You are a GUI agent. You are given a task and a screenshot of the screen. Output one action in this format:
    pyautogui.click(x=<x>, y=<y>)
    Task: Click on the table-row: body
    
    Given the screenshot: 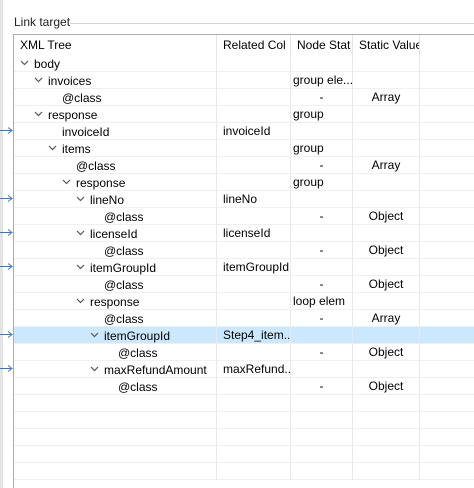 What is the action you would take?
    pyautogui.click(x=244, y=63)
    